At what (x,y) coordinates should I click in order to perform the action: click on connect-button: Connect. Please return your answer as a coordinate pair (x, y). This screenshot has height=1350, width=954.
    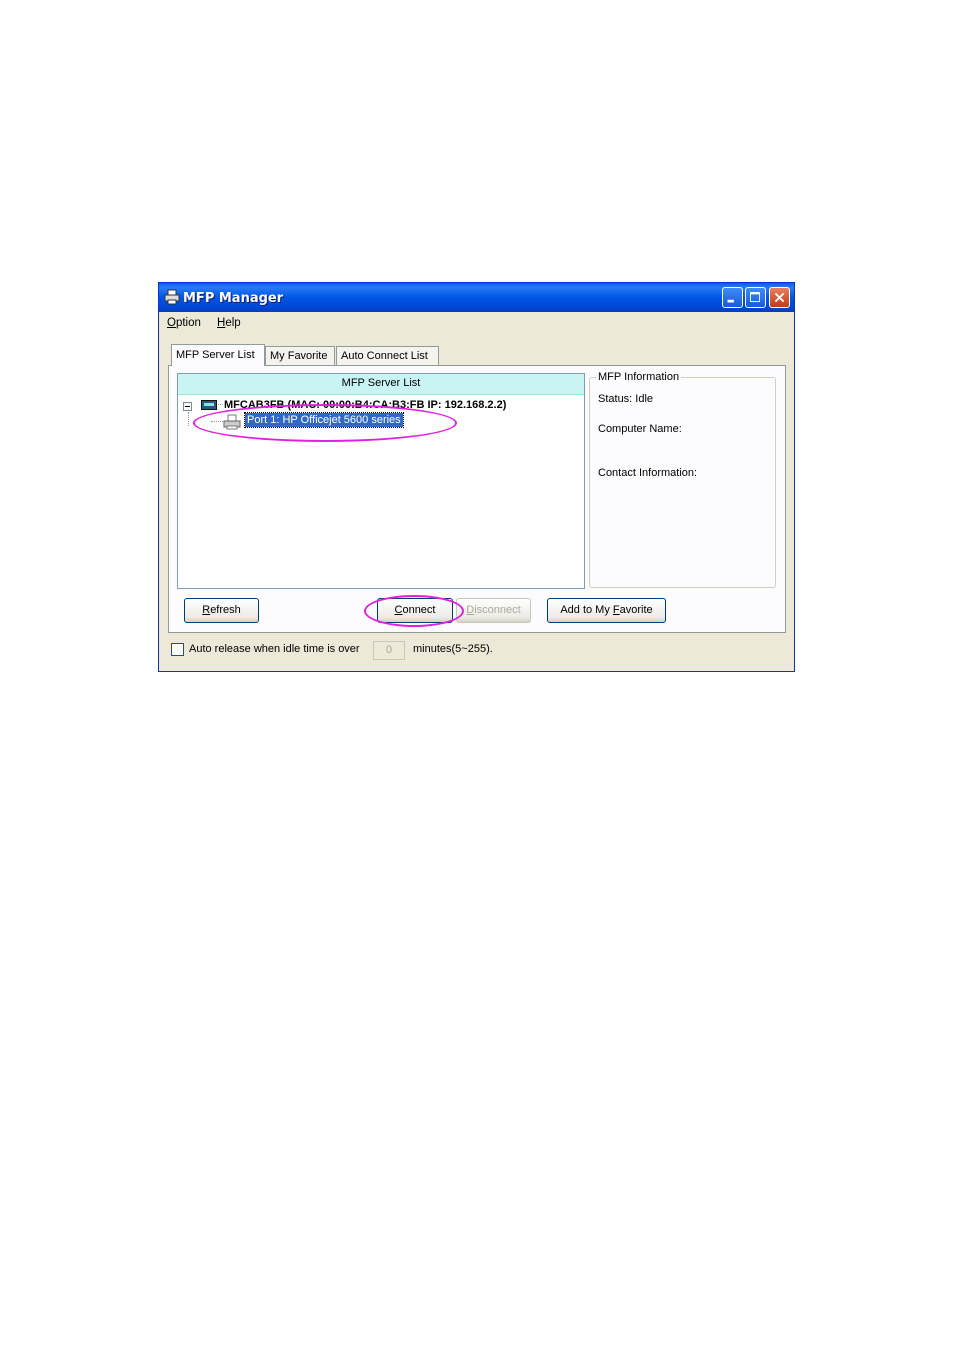
    Looking at the image, I should click on (415, 610).